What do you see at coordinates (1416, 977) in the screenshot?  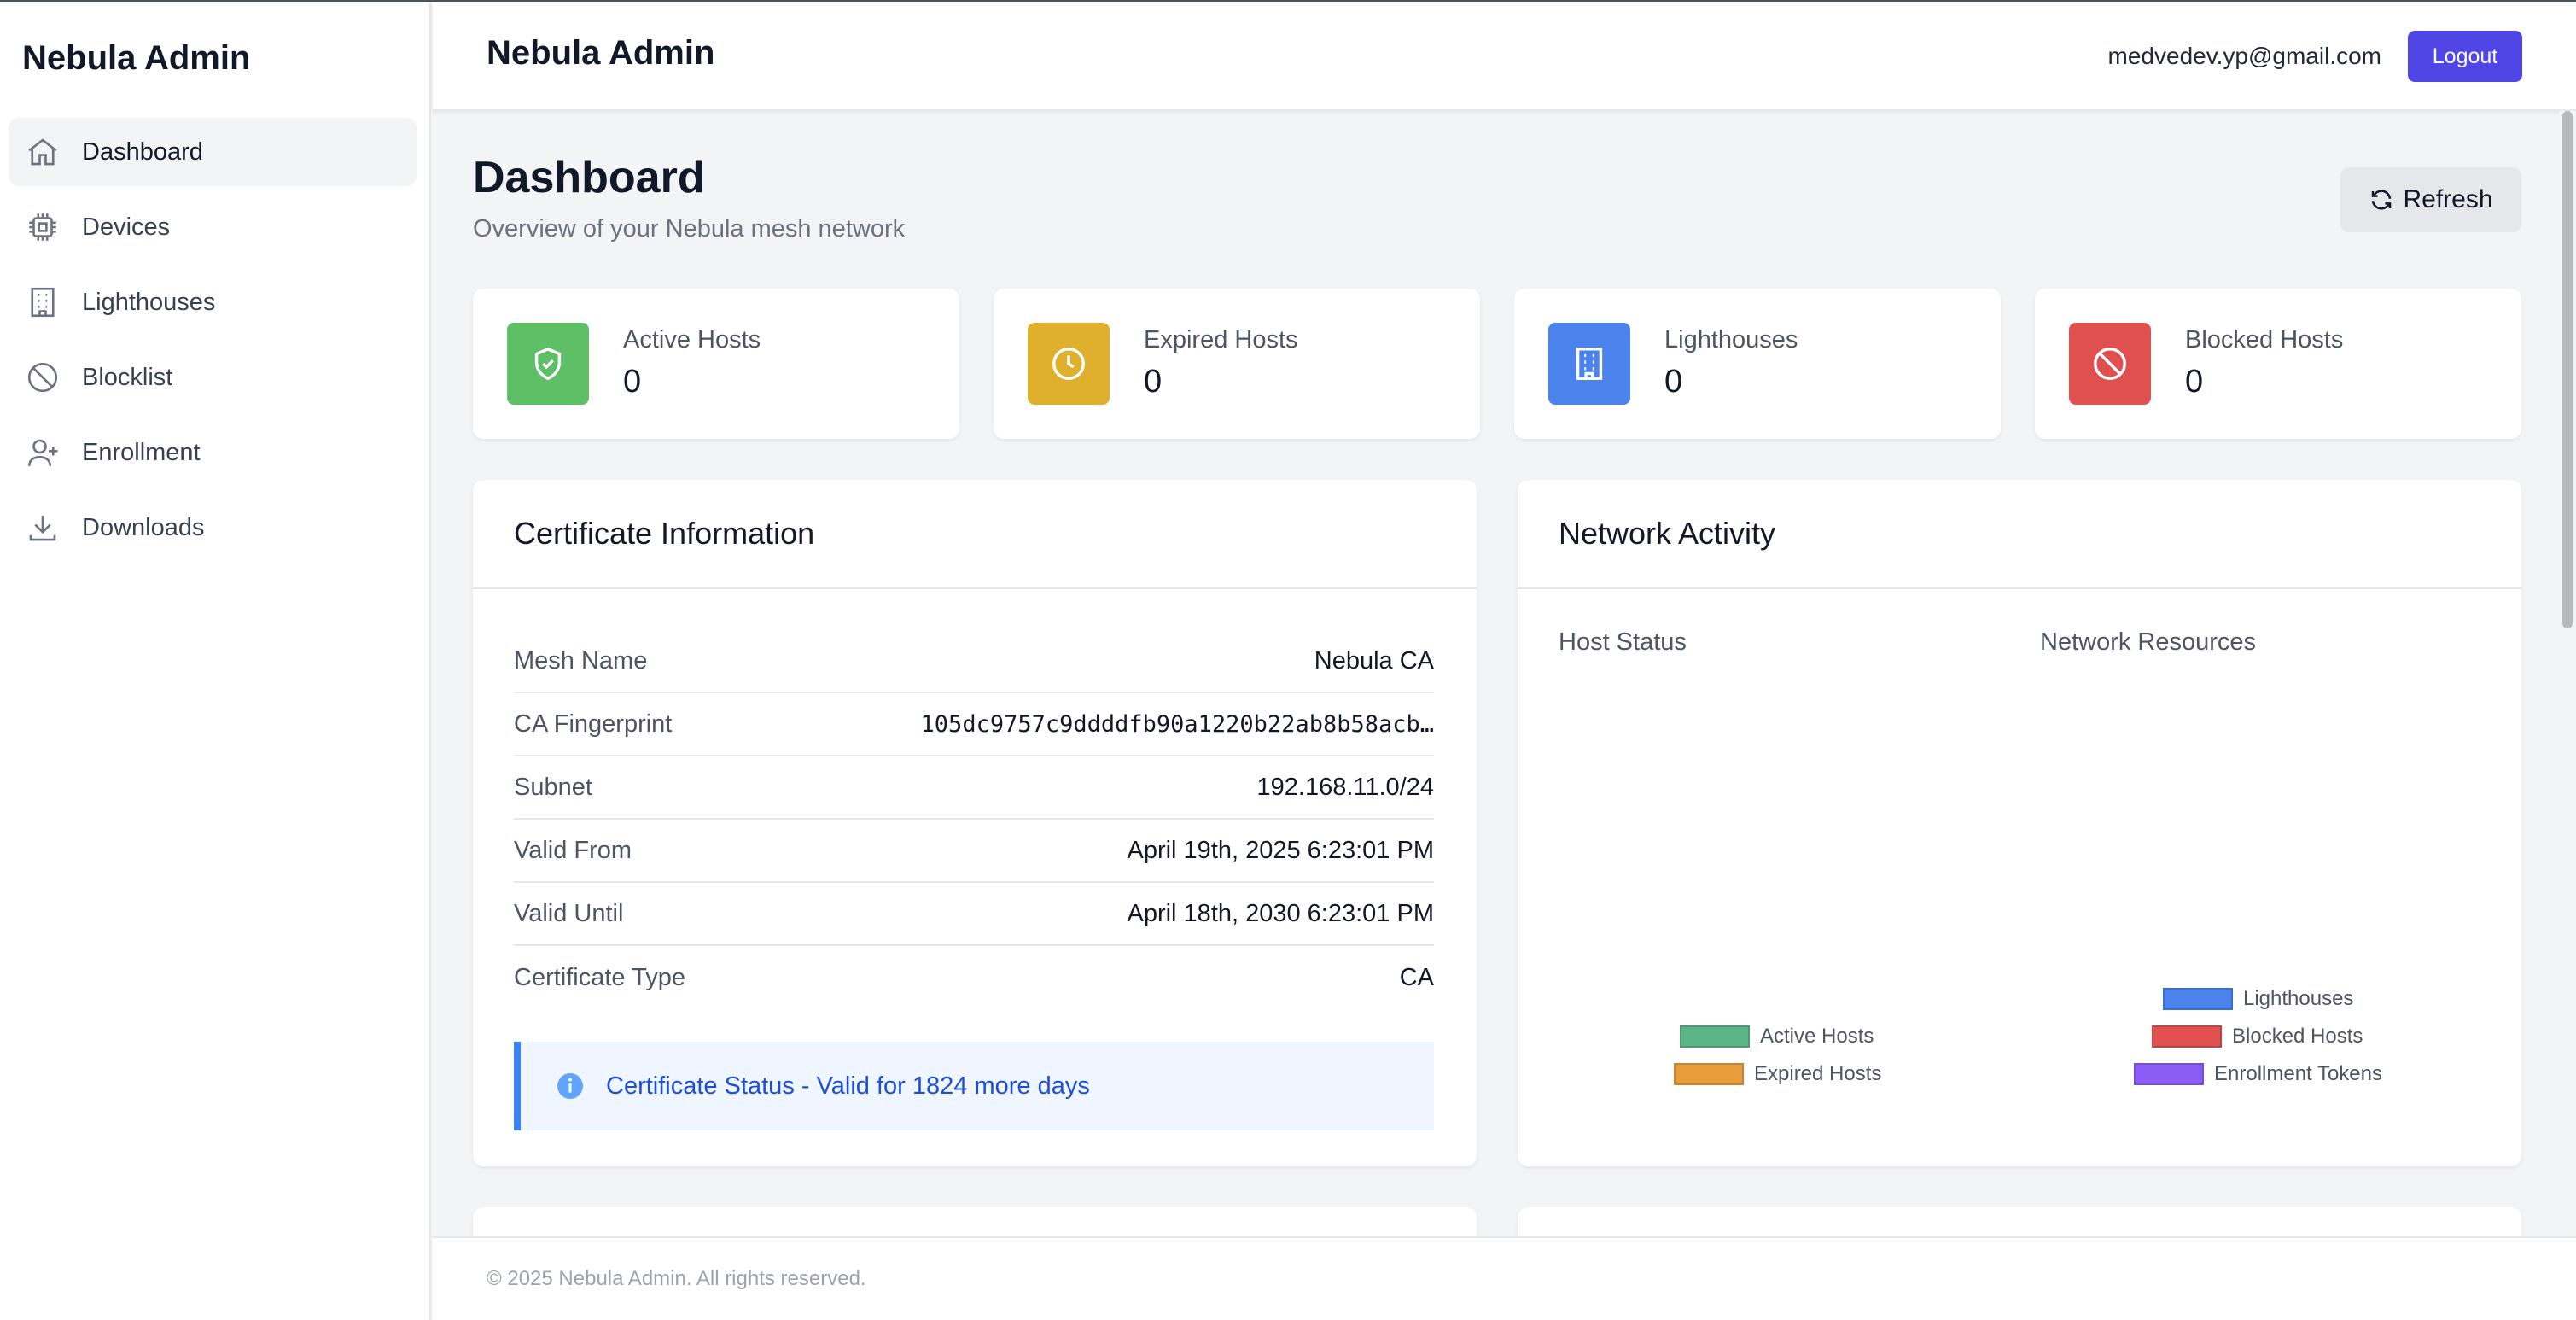 I see `info-value: CA` at bounding box center [1416, 977].